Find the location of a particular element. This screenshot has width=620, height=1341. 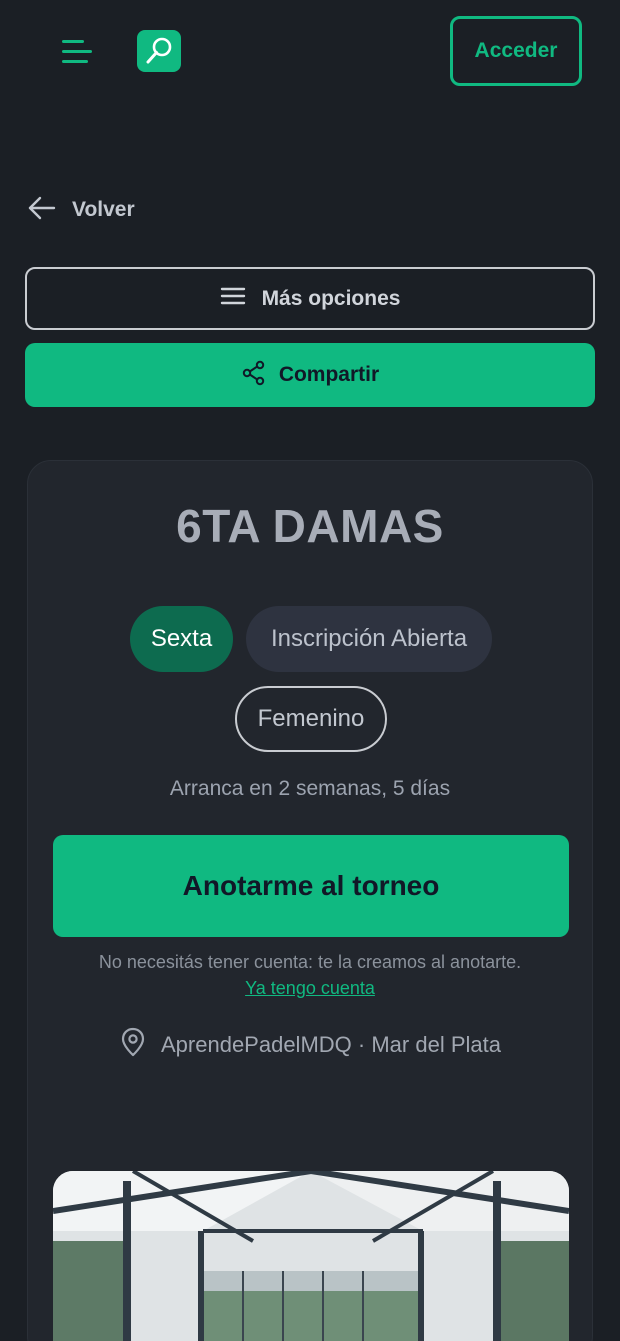

have-account-link: Ya tengo cuenta is located at coordinates (310, 988).